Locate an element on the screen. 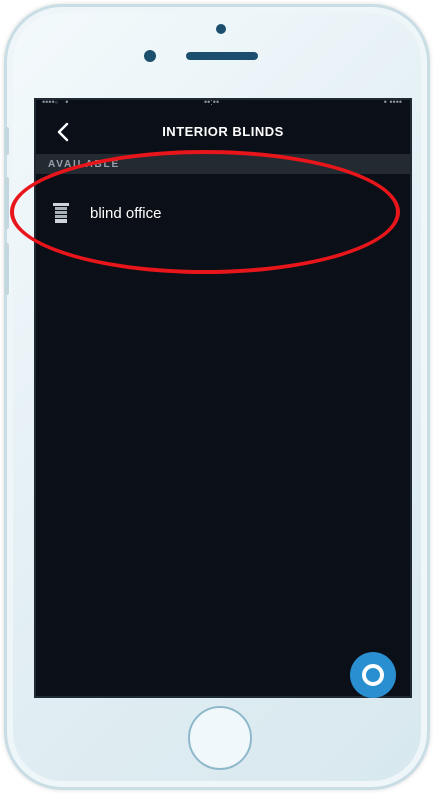 Image resolution: width=435 pixels, height=794 pixels. section-header: AVAILABLE is located at coordinates (223, 164).